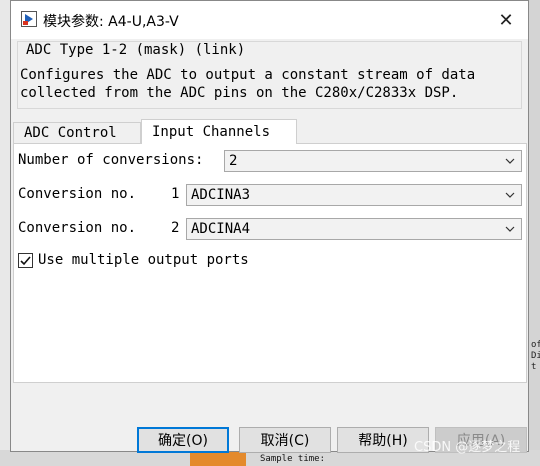 The image size is (540, 466). What do you see at coordinates (373, 161) in the screenshot?
I see `num-conversions-select: 2` at bounding box center [373, 161].